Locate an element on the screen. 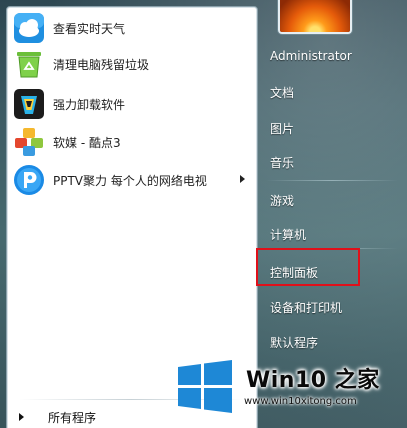 This screenshot has width=407, height=428. program-label: 强力卸载软件 is located at coordinates (89, 104).